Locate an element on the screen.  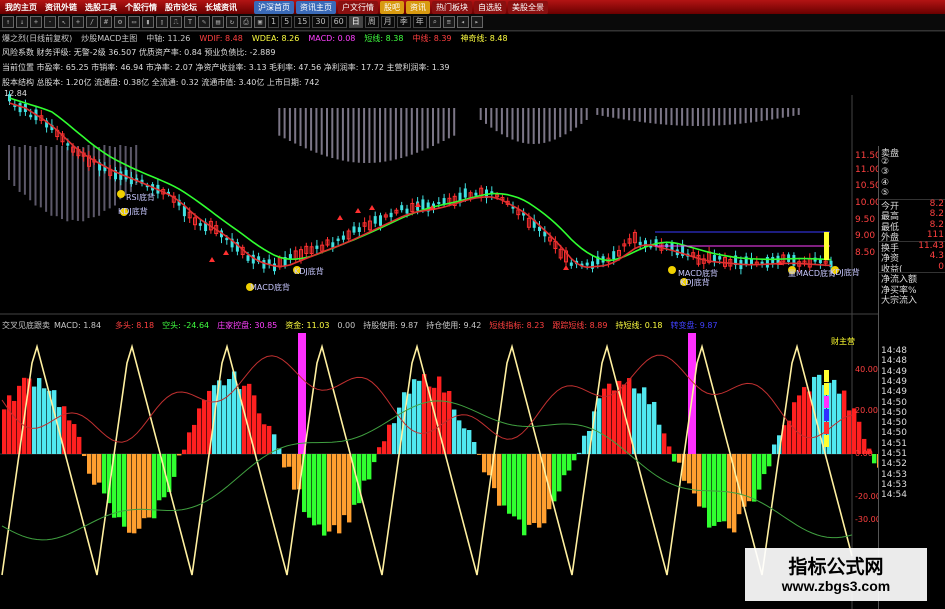
menu-item: 我的主页 is located at coordinates (21, 7).